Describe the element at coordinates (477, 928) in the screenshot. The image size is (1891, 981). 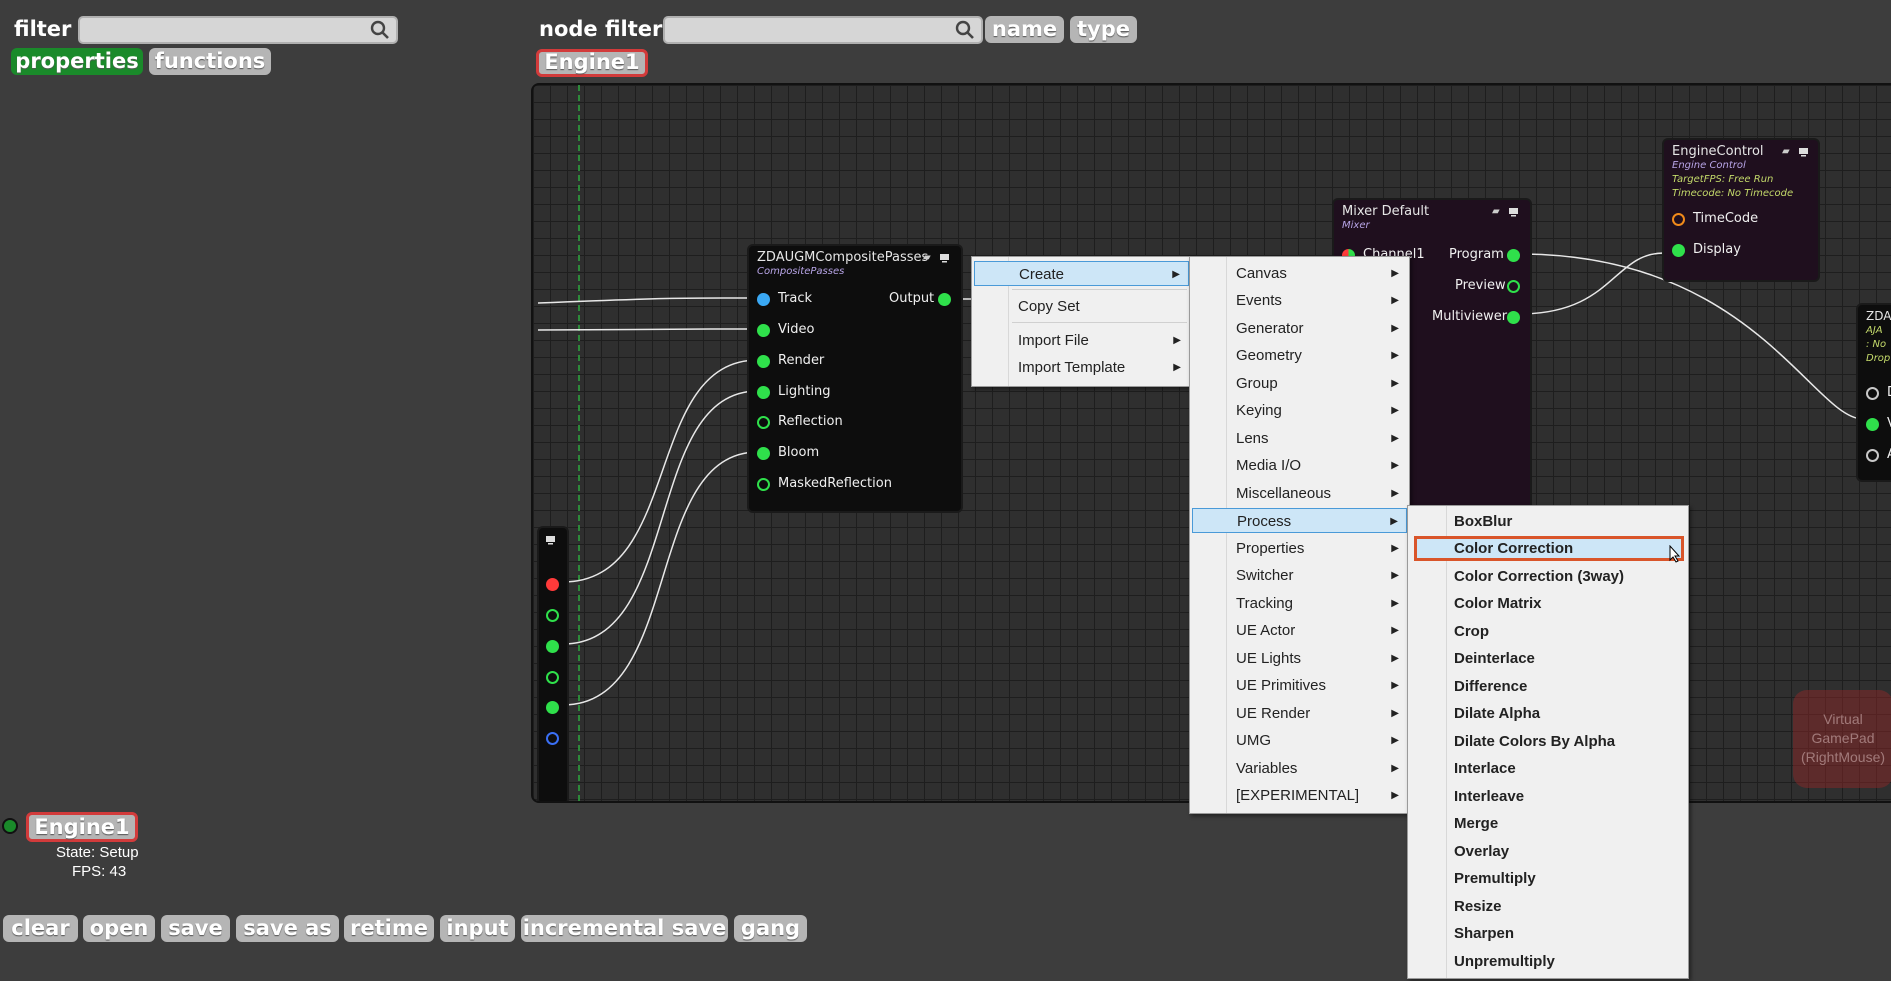
I see `input-button: input` at that location.